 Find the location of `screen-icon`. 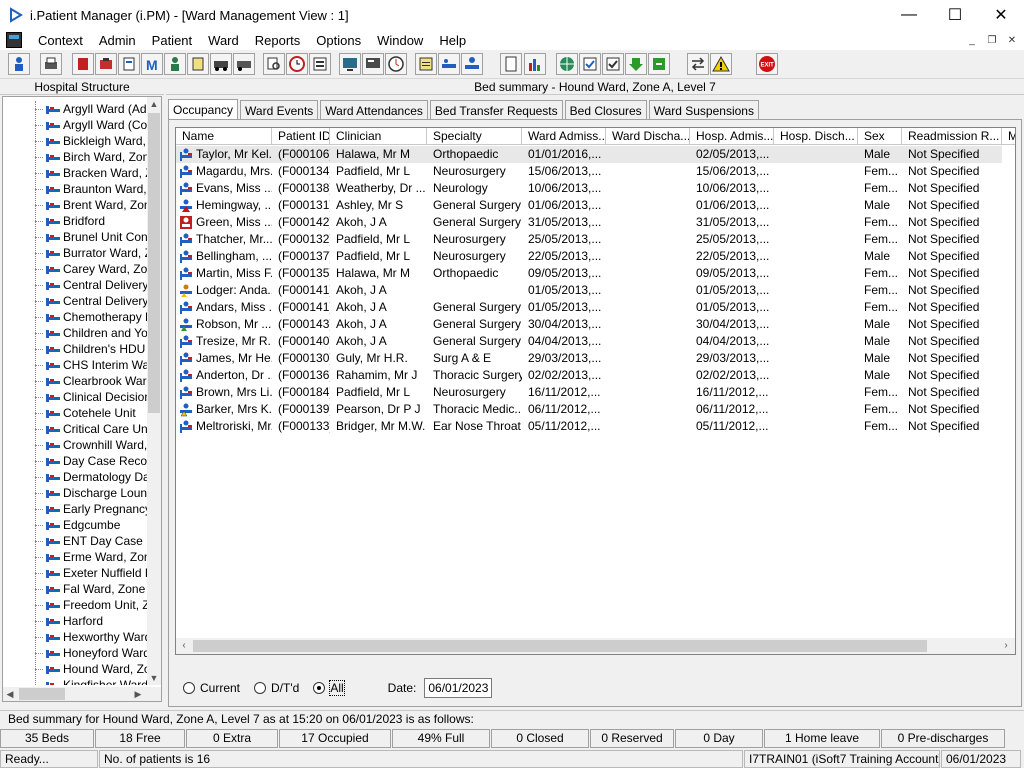

screen-icon is located at coordinates (350, 64).